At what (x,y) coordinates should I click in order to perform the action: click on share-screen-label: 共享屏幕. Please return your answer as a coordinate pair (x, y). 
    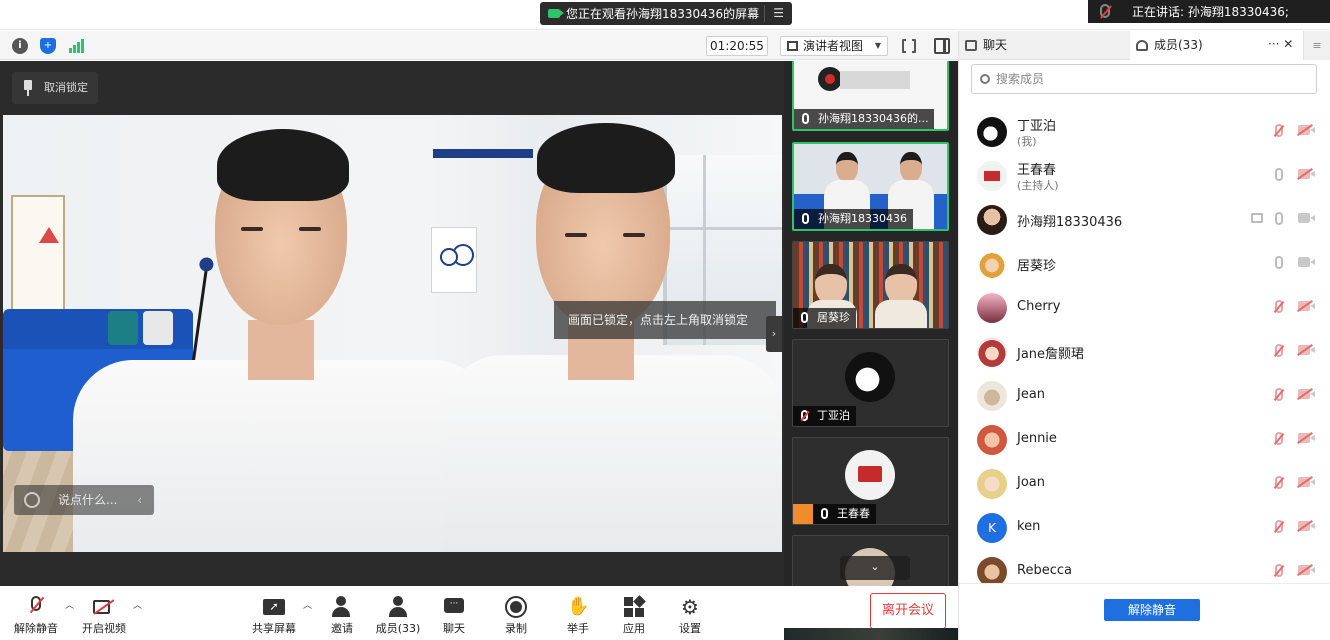
    Looking at the image, I should click on (274, 628).